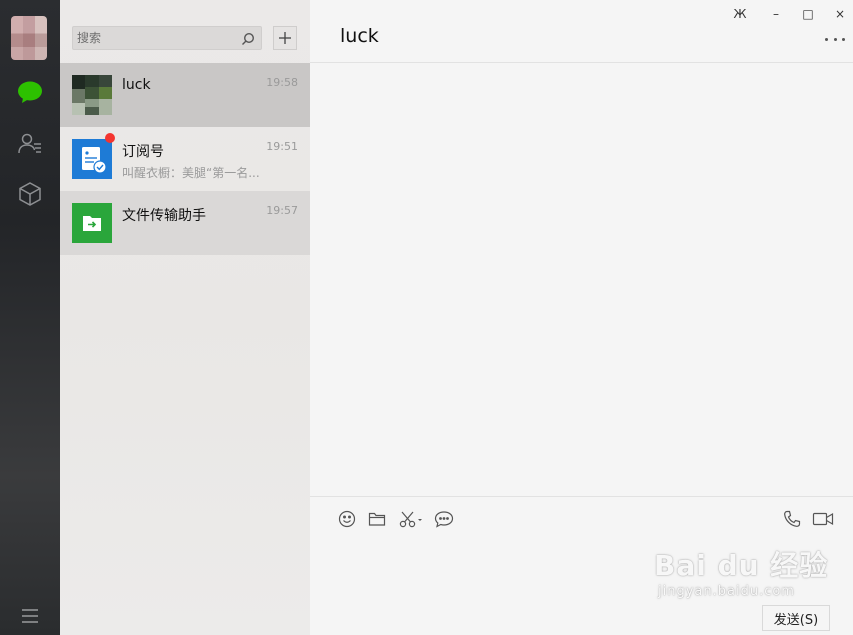 The height and width of the screenshot is (635, 853). Describe the element at coordinates (726, 591) in the screenshot. I see `watermark-url: jingyan.baidu.com` at that location.